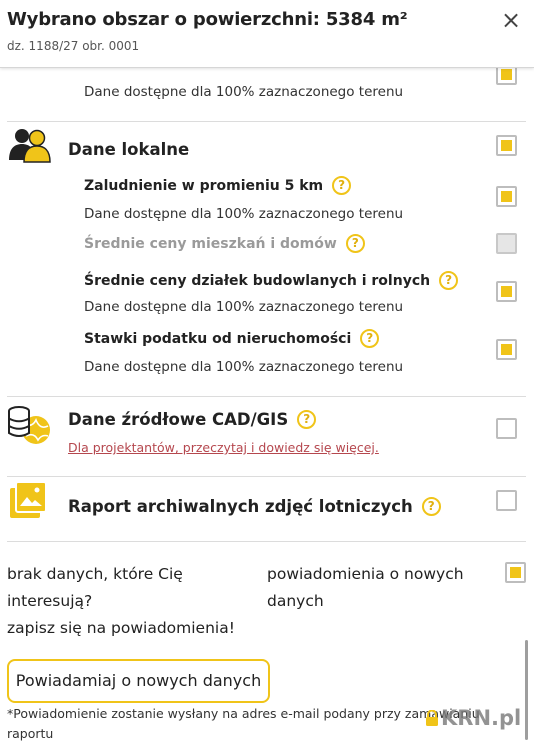 The width and height of the screenshot is (534, 750). I want to click on scrollbar, so click(526, 690).